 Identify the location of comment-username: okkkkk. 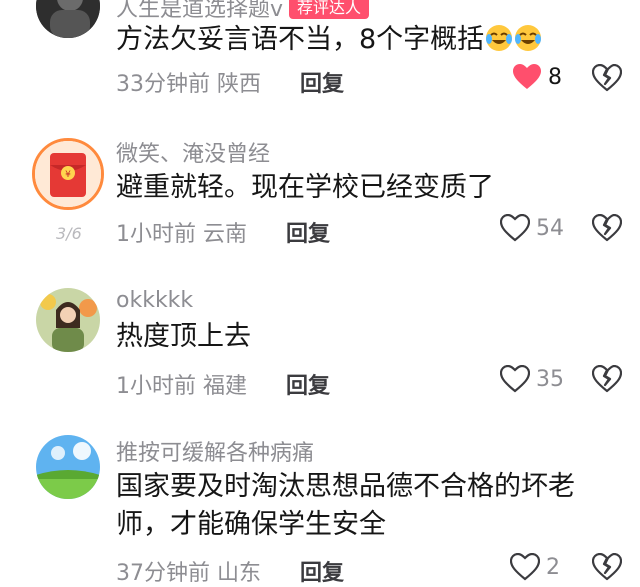
(154, 300).